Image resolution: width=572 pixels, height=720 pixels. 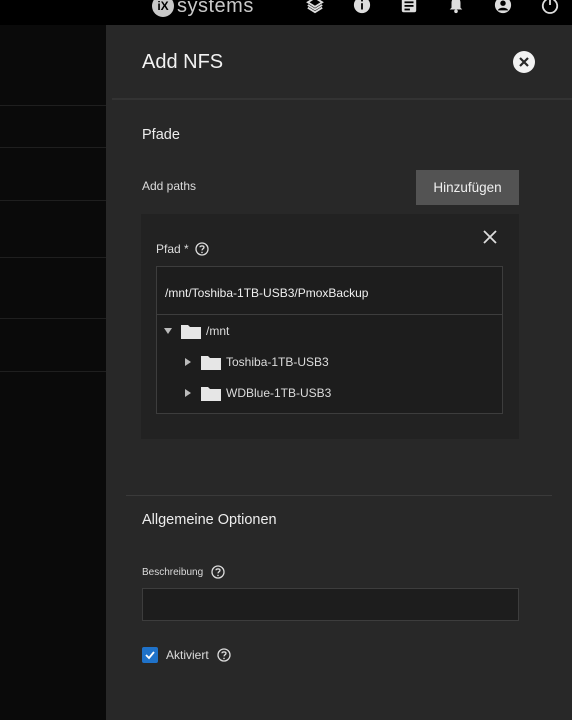 I want to click on tree-node-wdblue: WDBlue-1TB-USB3, so click(x=257, y=393).